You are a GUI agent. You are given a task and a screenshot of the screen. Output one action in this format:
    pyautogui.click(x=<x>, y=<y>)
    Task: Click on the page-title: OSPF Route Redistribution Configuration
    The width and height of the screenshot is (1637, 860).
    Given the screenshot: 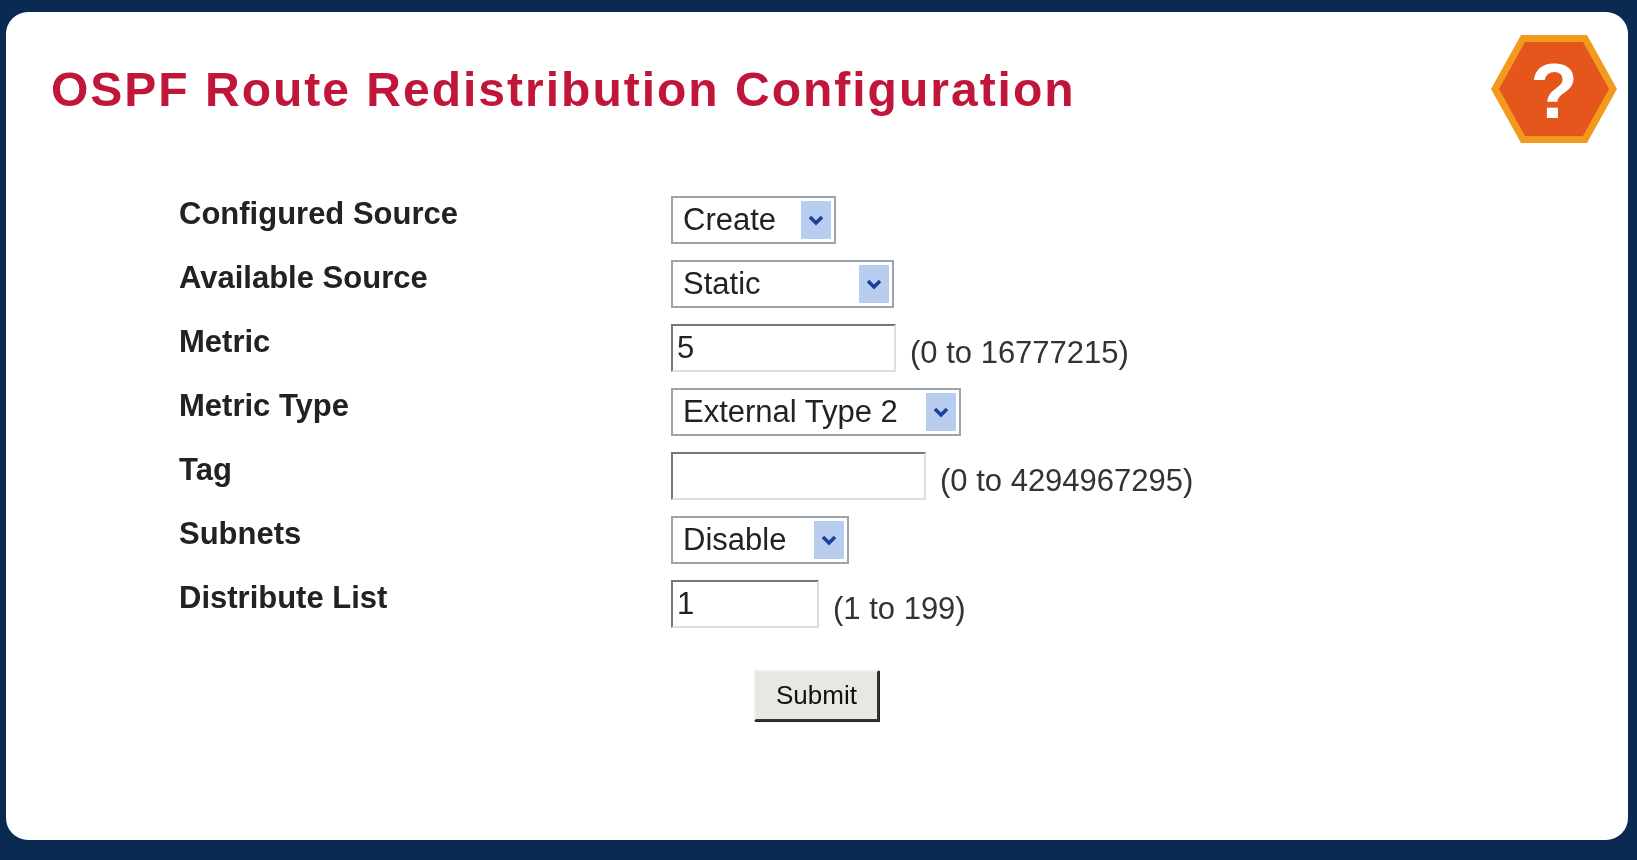 What is the action you would take?
    pyautogui.click(x=563, y=89)
    